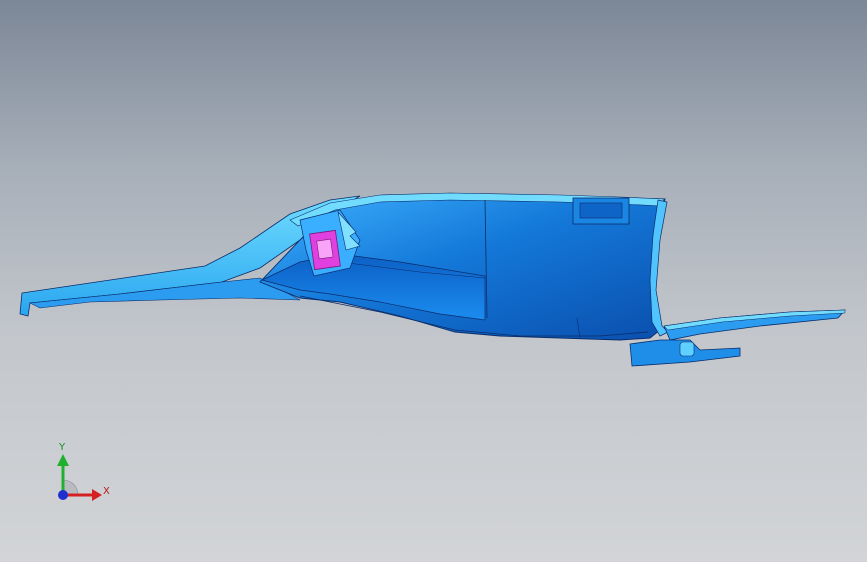 The height and width of the screenshot is (562, 867). I want to click on top-slot-inner, so click(601, 210).